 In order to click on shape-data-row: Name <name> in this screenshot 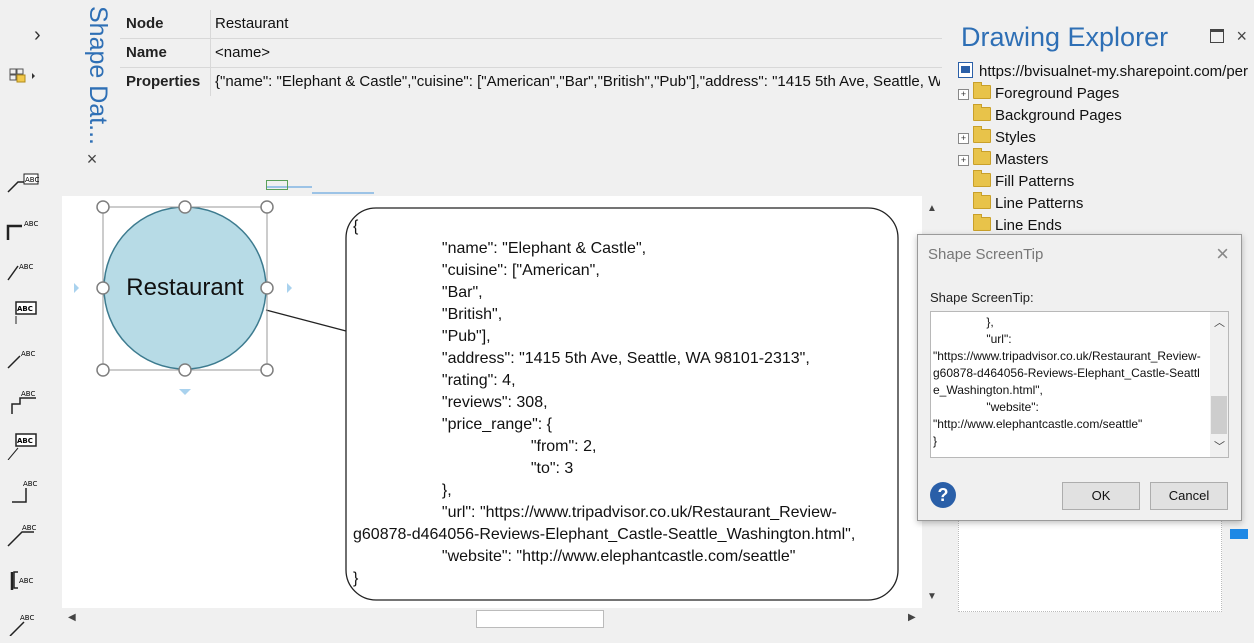, I will do `click(531, 53)`.